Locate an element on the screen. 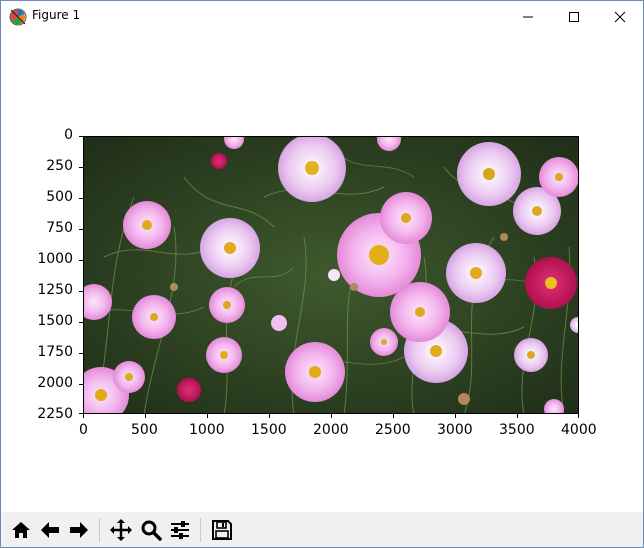 The image size is (644, 548). back-icon is located at coordinates (49, 529).